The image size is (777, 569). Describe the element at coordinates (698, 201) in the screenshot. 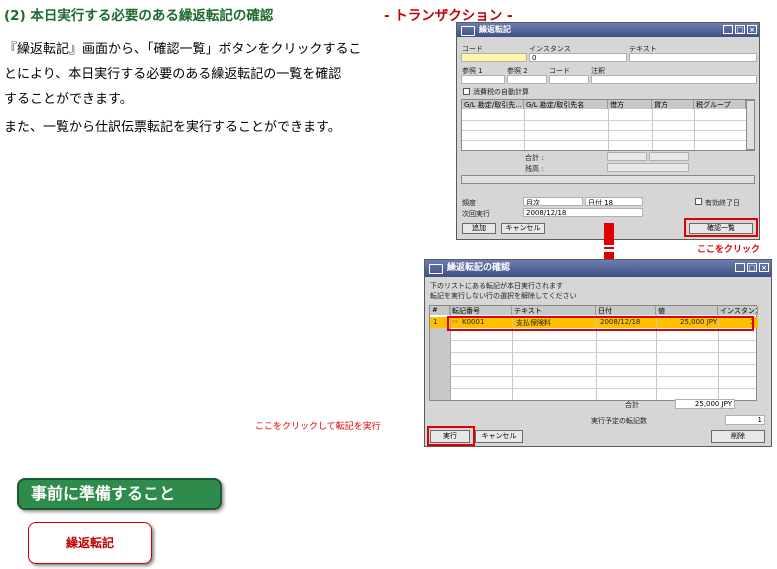

I see `valid-until-checkbox` at that location.